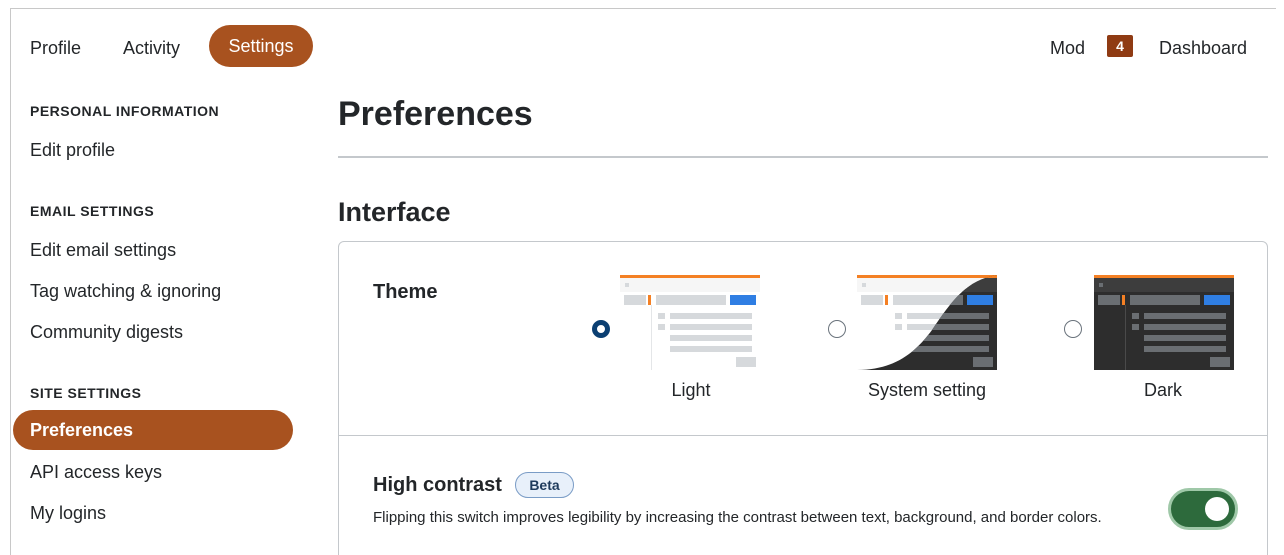  What do you see at coordinates (1164, 322) in the screenshot?
I see `dark-theme-preview-icon` at bounding box center [1164, 322].